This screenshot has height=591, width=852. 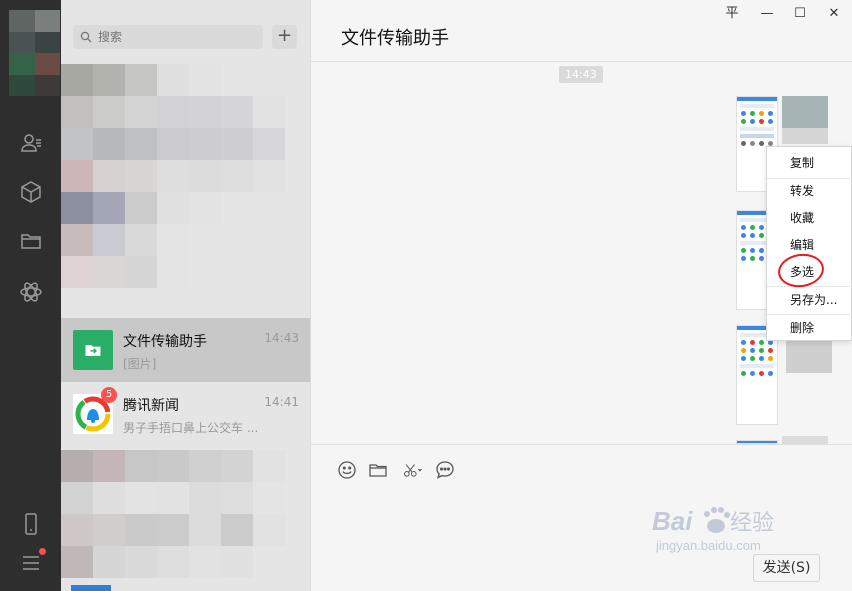 I want to click on emoji-icon, so click(x=347, y=470).